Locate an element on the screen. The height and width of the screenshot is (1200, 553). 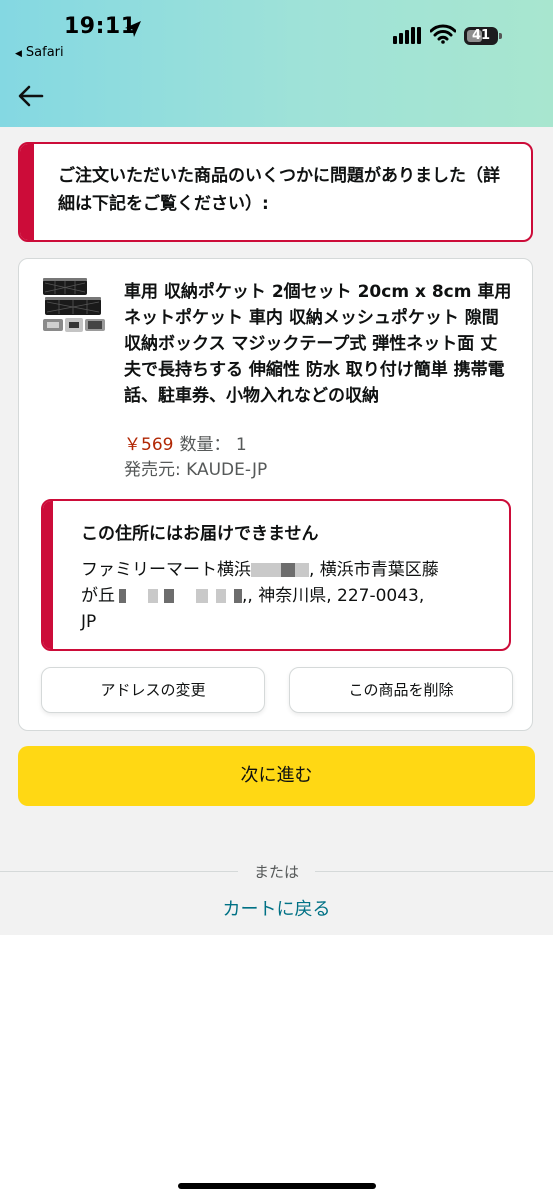
battery-level: 41 is located at coordinates (481, 35).